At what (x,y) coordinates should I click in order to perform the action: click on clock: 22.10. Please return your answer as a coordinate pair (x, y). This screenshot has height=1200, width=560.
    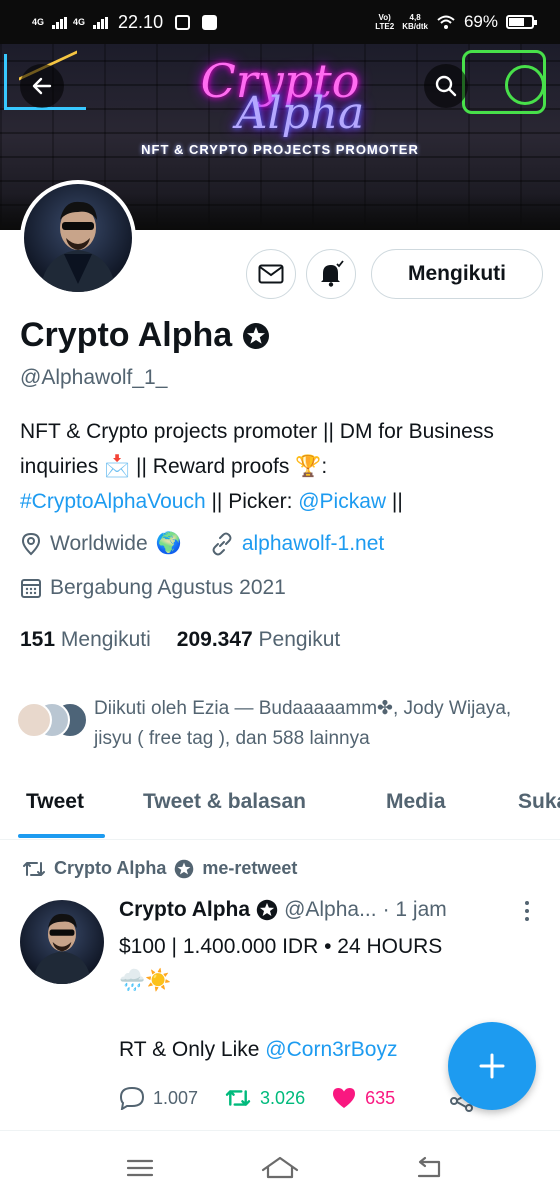
    Looking at the image, I should click on (141, 22).